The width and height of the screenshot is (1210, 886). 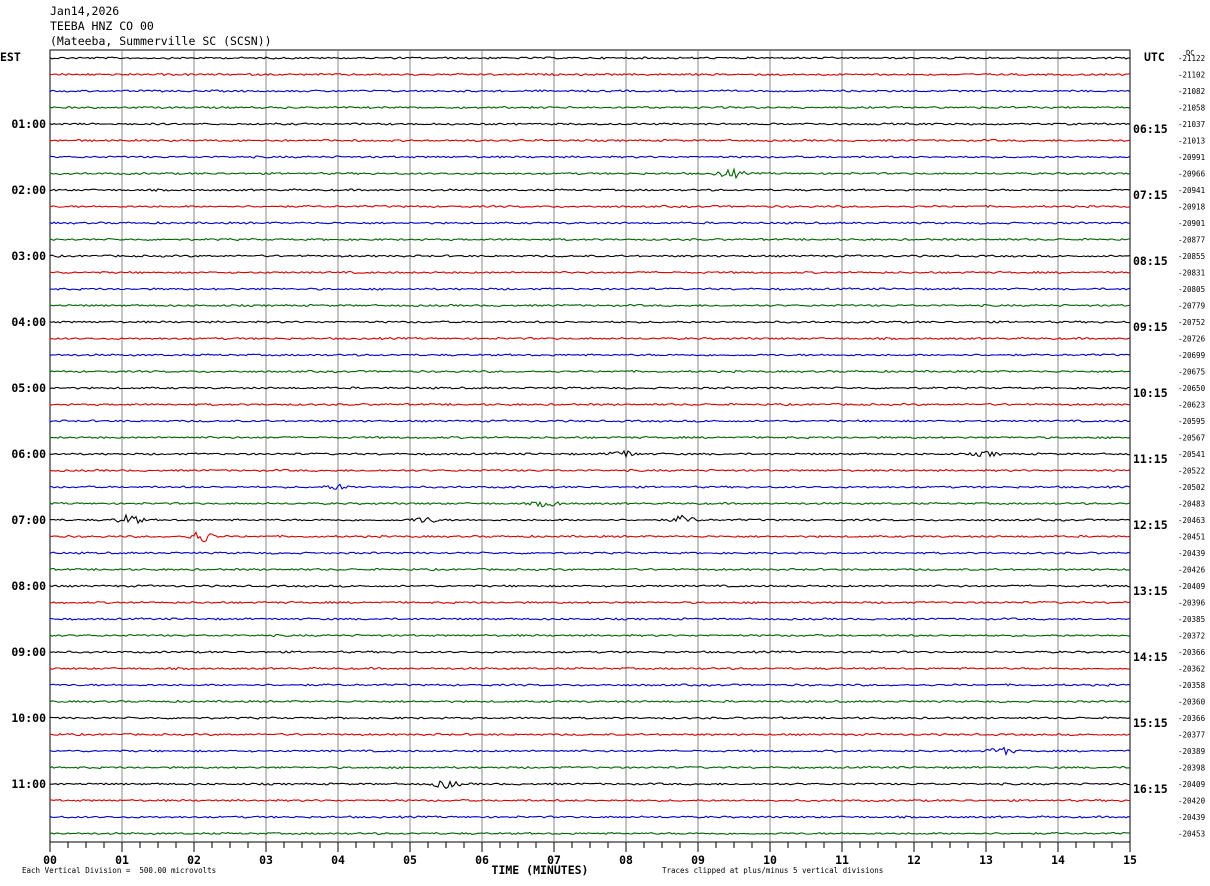 What do you see at coordinates (1191, 141) in the screenshot?
I see `dc-offset-label: -21013` at bounding box center [1191, 141].